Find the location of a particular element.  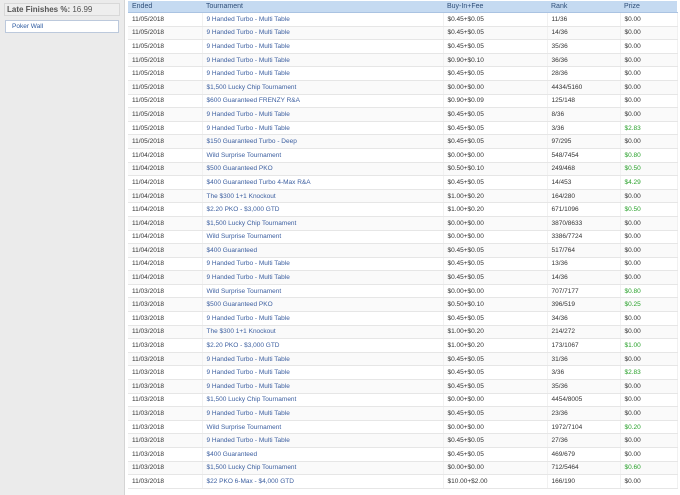

rank-cell: 14/36 is located at coordinates (584, 33).